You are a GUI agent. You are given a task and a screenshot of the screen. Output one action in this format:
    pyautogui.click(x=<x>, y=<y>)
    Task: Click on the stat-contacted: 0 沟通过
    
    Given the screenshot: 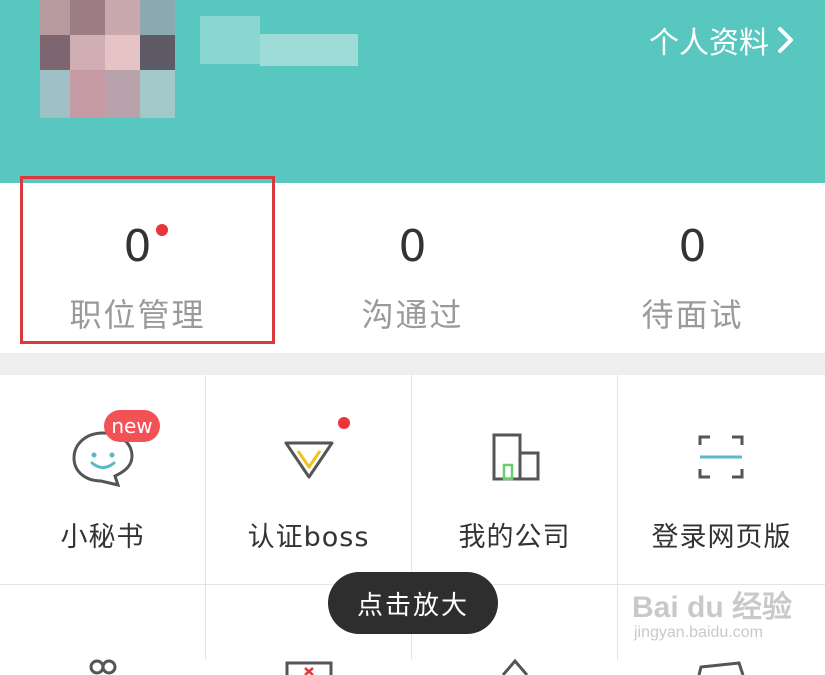 What is the action you would take?
    pyautogui.click(x=412, y=268)
    